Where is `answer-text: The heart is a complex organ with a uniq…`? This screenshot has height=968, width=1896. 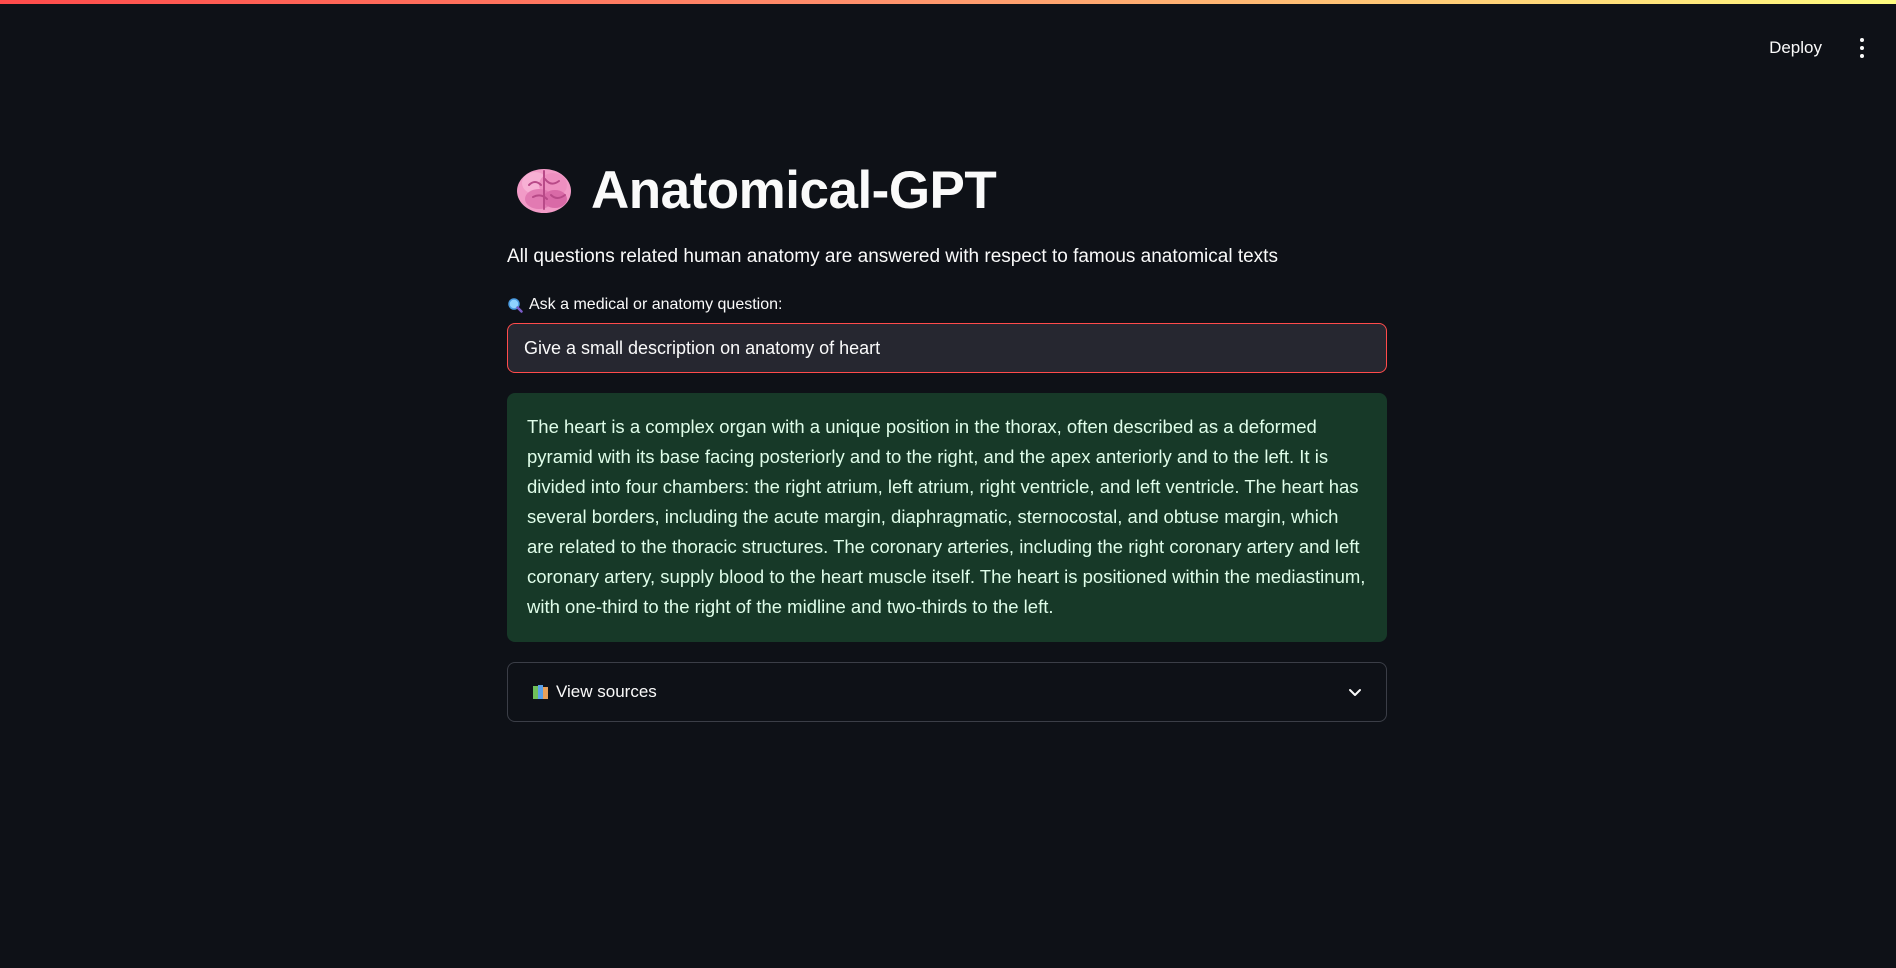 answer-text: The heart is a complex organ with a uniq… is located at coordinates (946, 516).